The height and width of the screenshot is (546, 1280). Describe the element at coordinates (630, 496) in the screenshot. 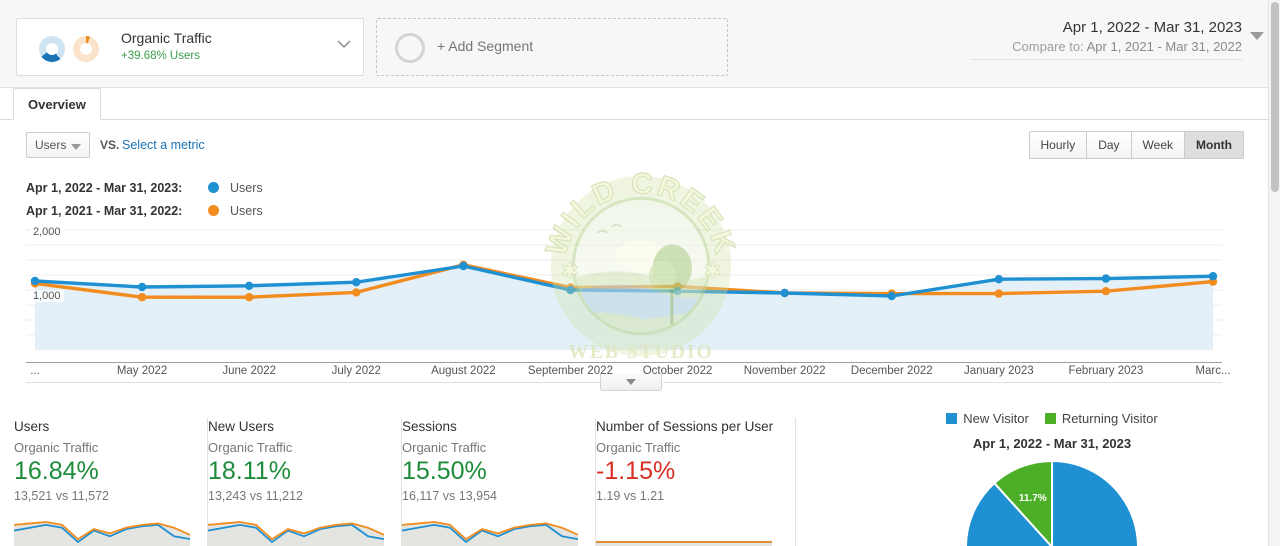

I see `metric-card-comparison: 1.19 vs 1.21` at that location.